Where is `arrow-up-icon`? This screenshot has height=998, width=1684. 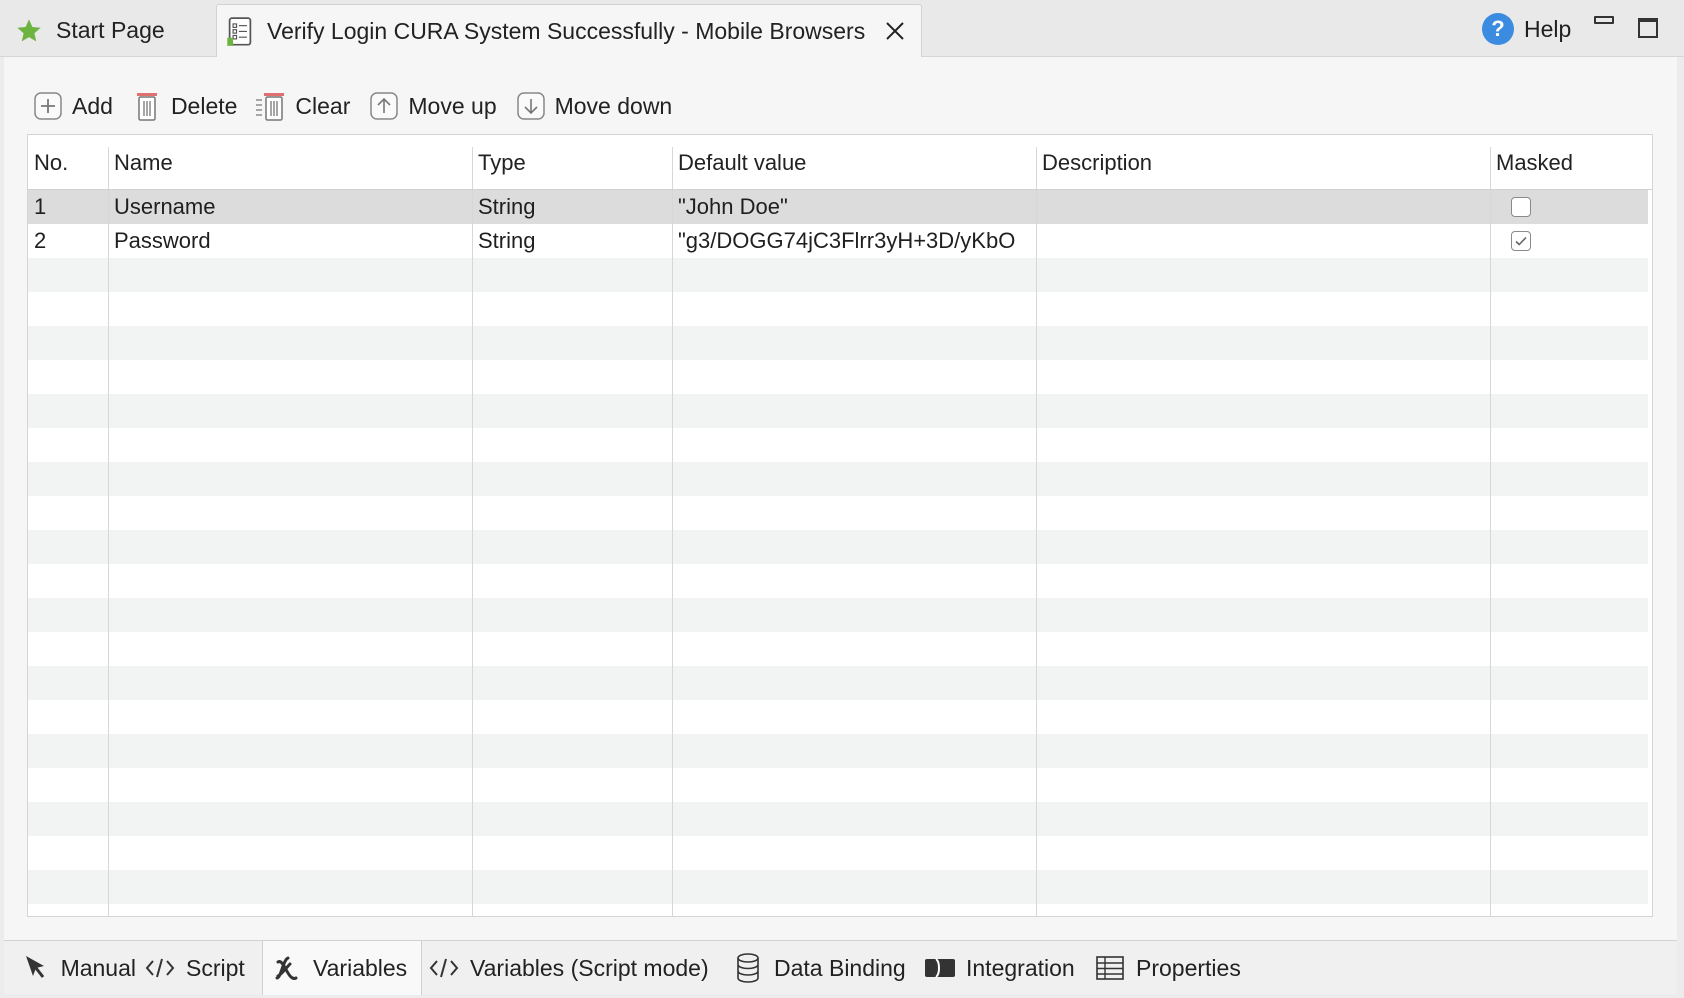 arrow-up-icon is located at coordinates (384, 106).